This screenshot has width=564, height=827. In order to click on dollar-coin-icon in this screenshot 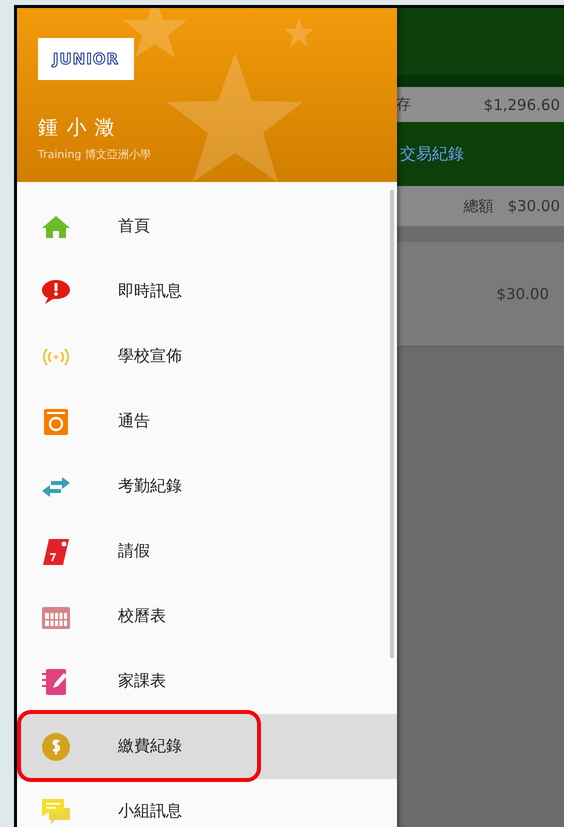, I will do `click(56, 747)`.